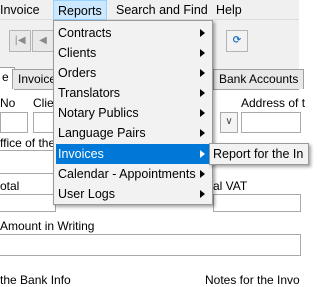  I want to click on address-field, so click(271, 122).